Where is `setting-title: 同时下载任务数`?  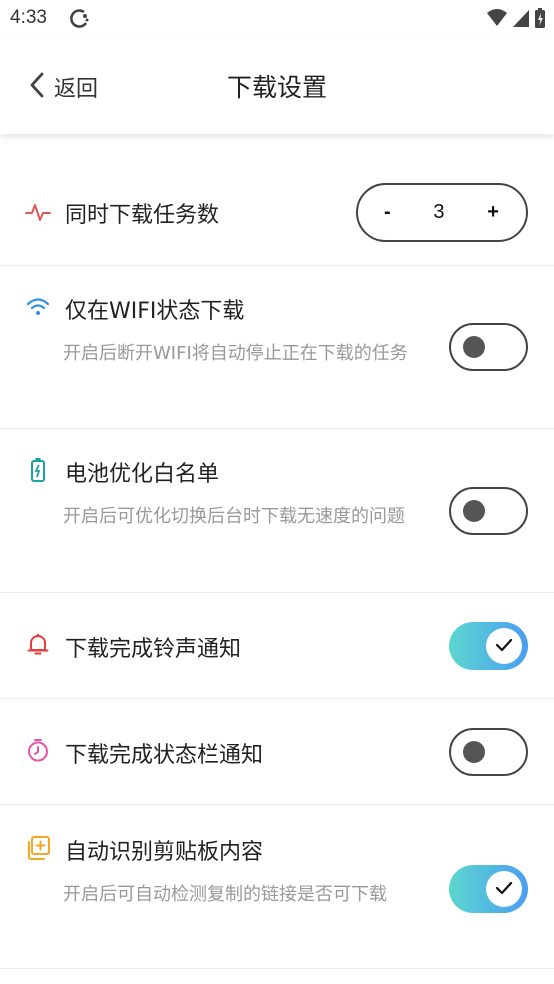
setting-title: 同时下载任务数 is located at coordinates (142, 215).